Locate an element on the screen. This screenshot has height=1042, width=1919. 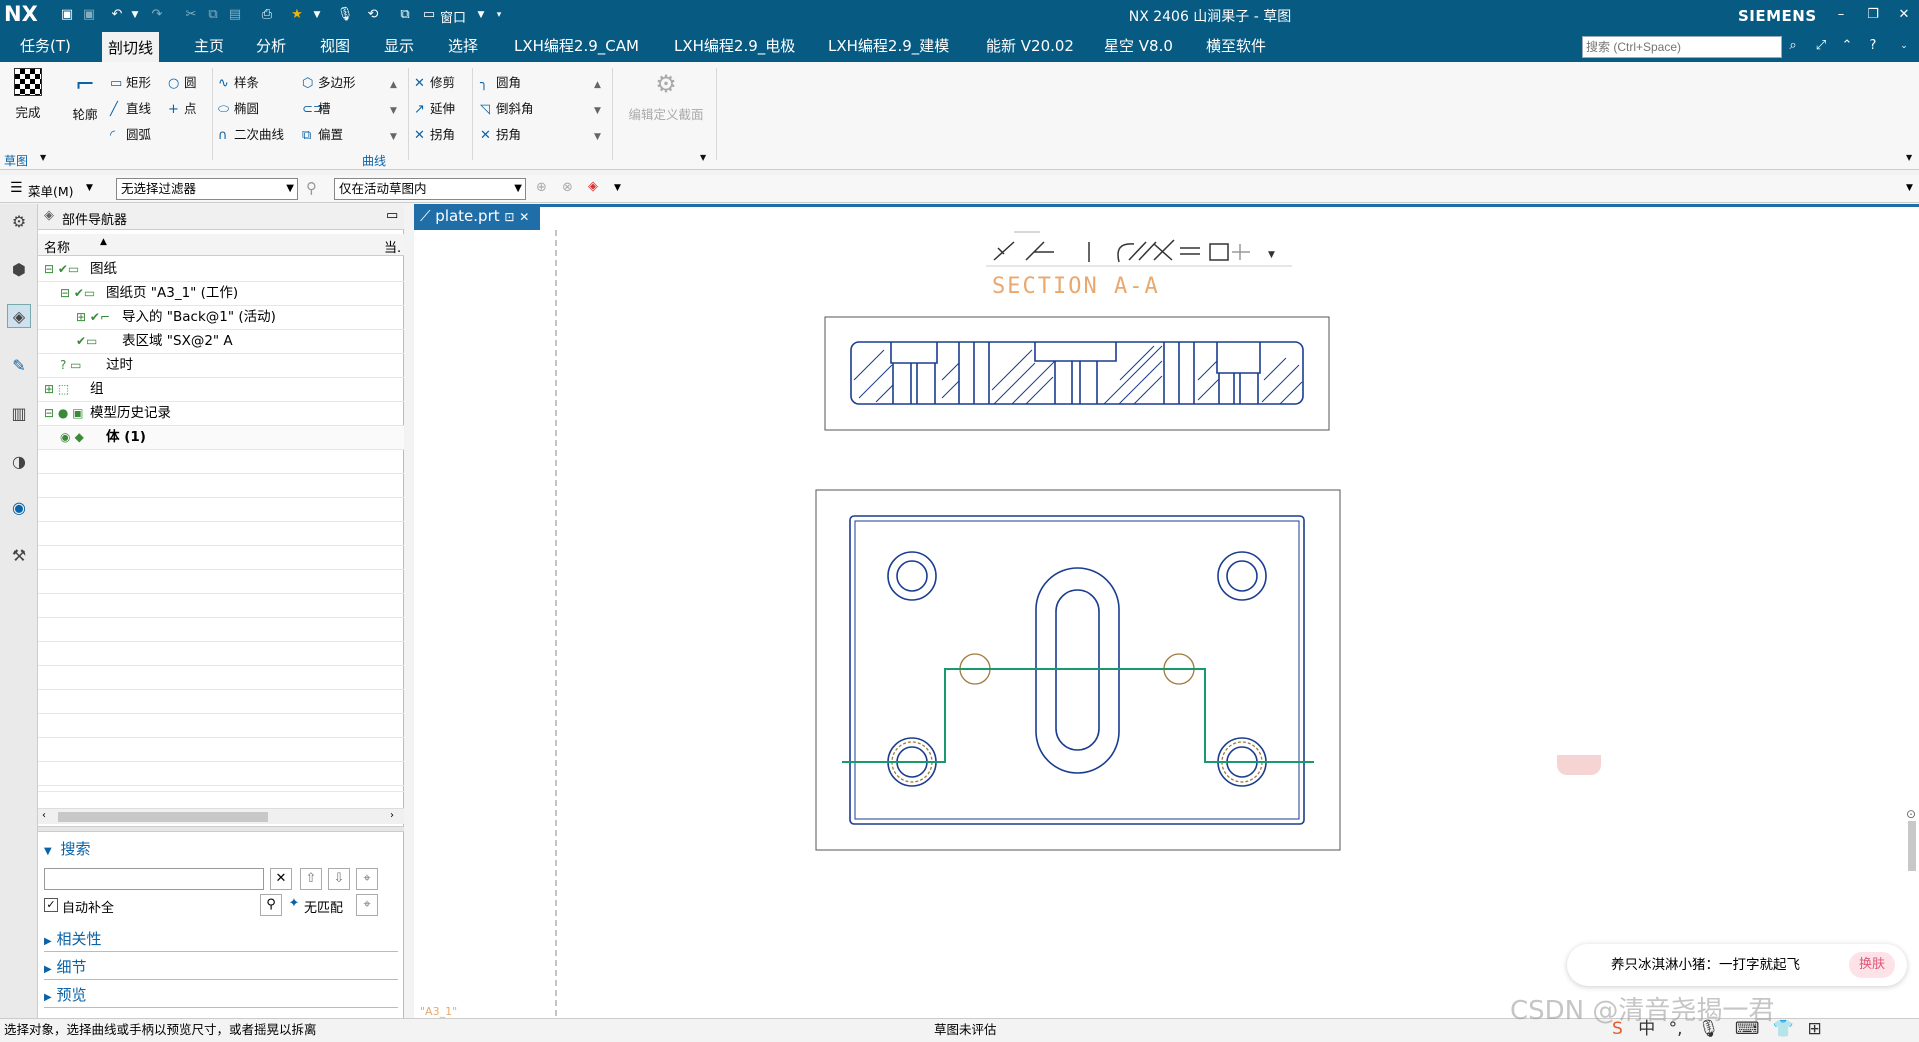
filter-sparkle-icon: ✦ is located at coordinates (294, 905).